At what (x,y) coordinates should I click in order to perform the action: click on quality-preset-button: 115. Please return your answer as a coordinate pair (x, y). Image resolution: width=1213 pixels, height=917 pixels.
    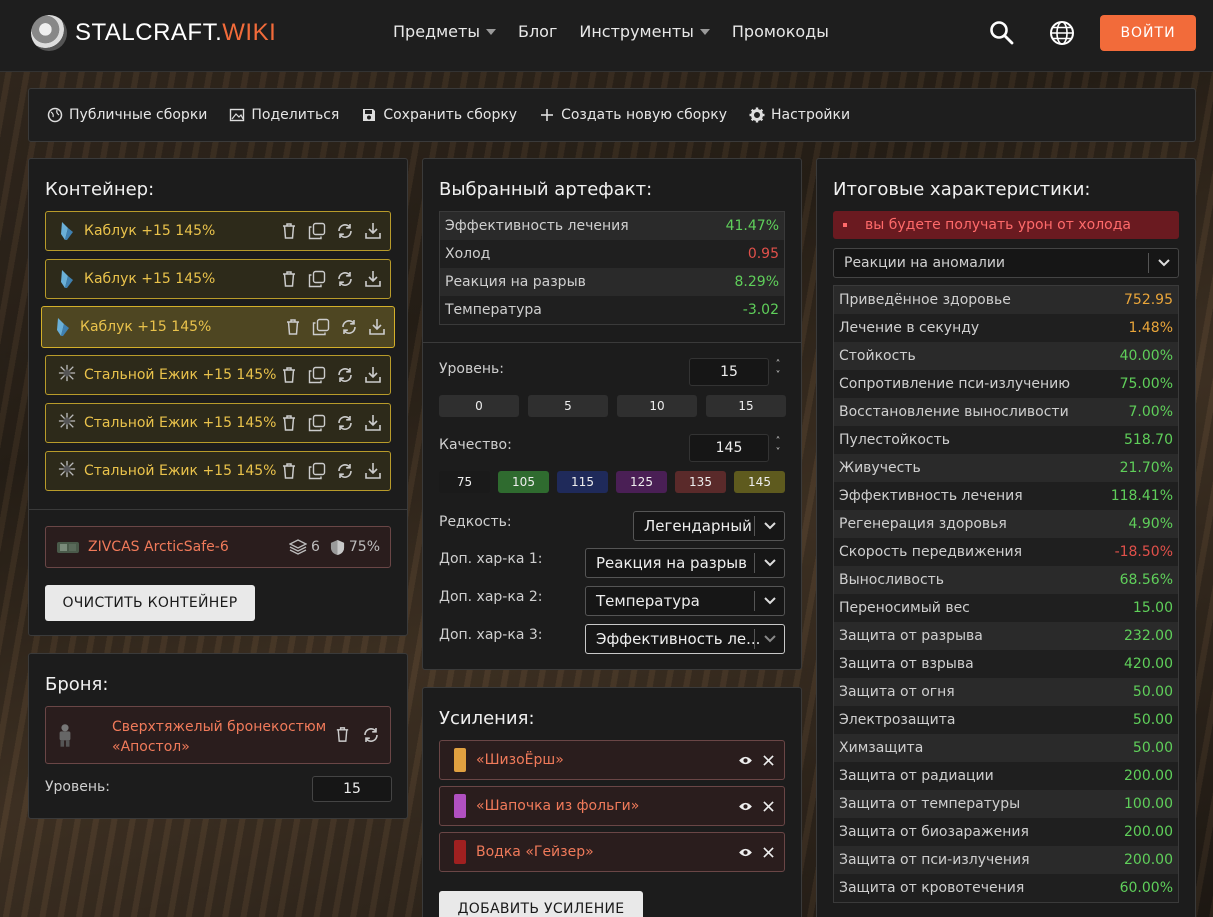
    Looking at the image, I should click on (582, 482).